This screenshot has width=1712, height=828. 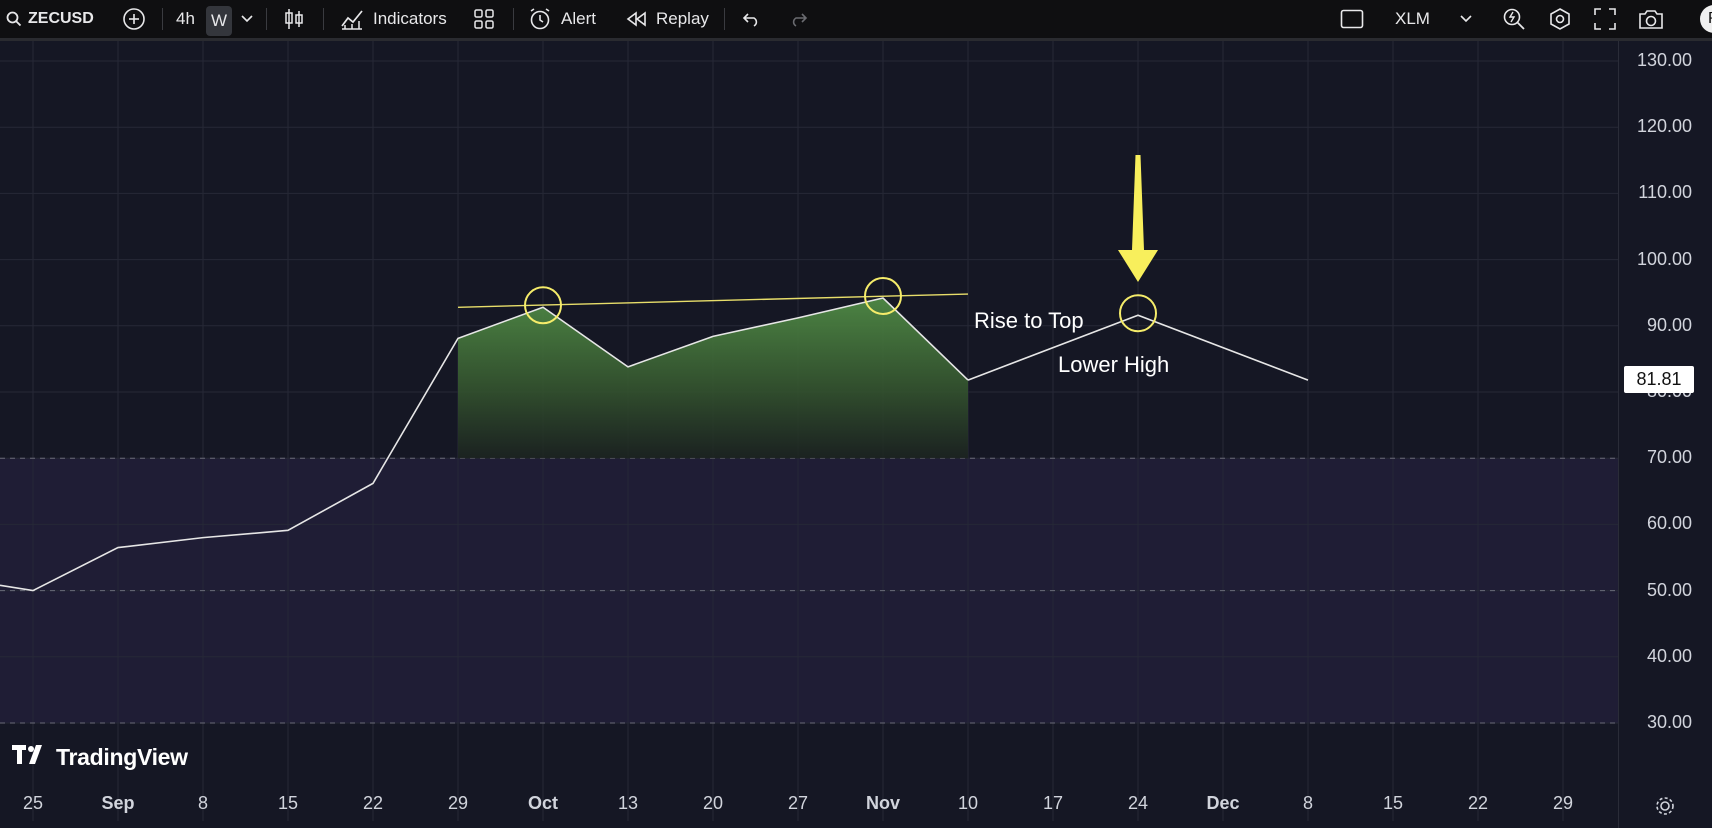 I want to click on search-lightning-icon, so click(x=1514, y=19).